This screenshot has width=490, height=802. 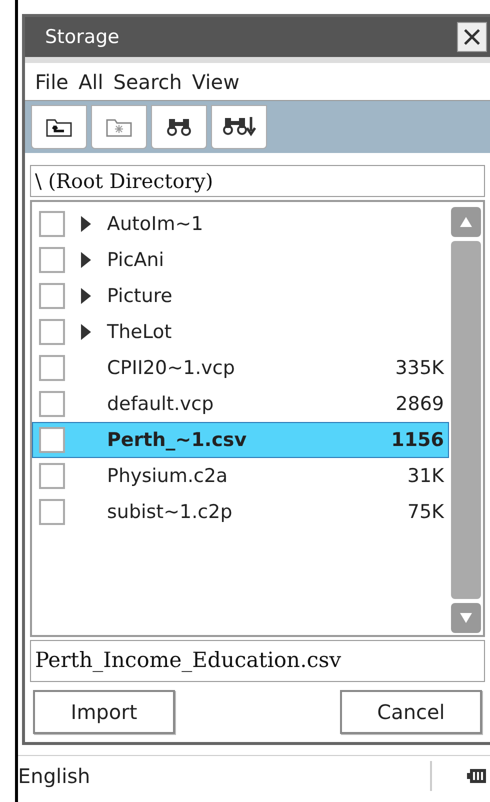 I want to click on file-row: TheLot, so click(x=240, y=332).